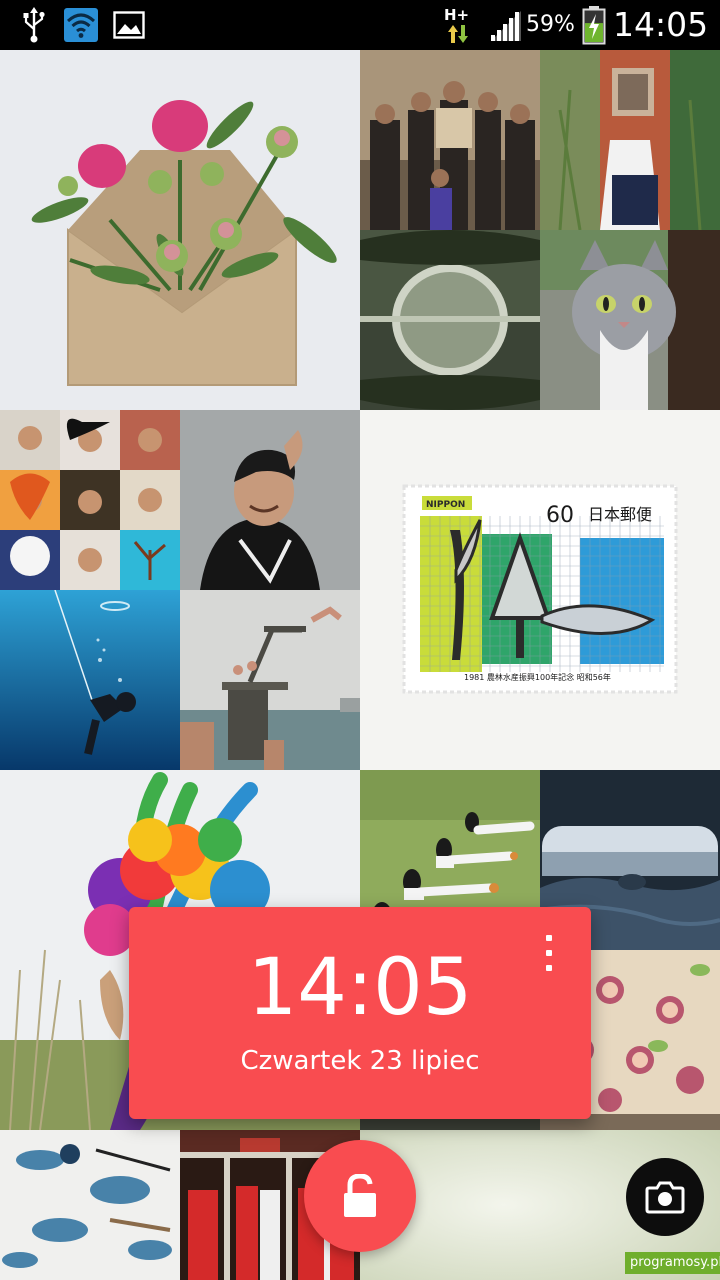 Image resolution: width=720 pixels, height=1280 pixels. What do you see at coordinates (458, 34) in the screenshot?
I see `data-arrows-icon` at bounding box center [458, 34].